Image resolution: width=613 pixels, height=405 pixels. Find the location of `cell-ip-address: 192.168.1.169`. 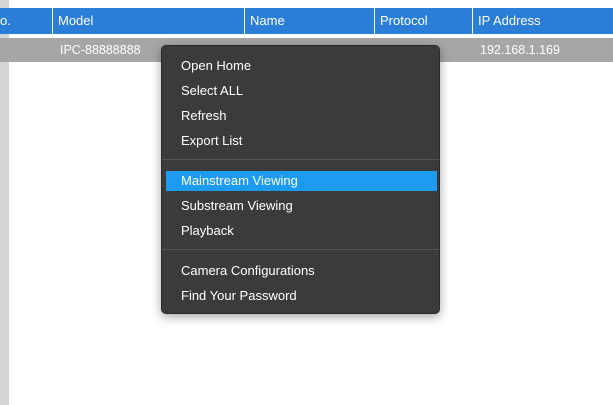

cell-ip-address: 192.168.1.169 is located at coordinates (520, 50).